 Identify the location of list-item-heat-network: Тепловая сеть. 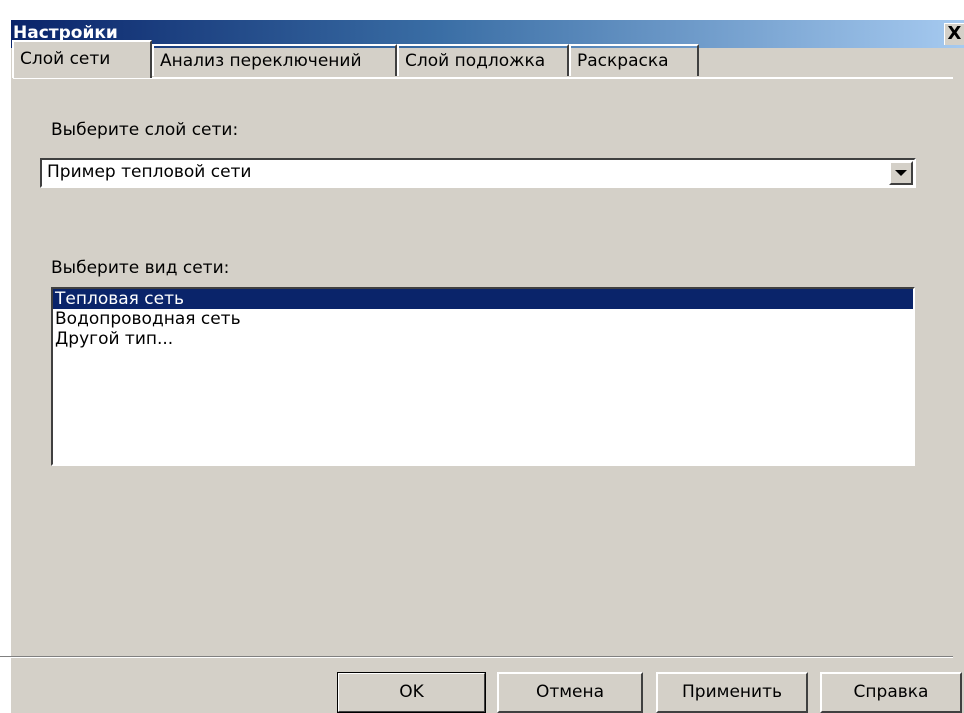
(483, 299).